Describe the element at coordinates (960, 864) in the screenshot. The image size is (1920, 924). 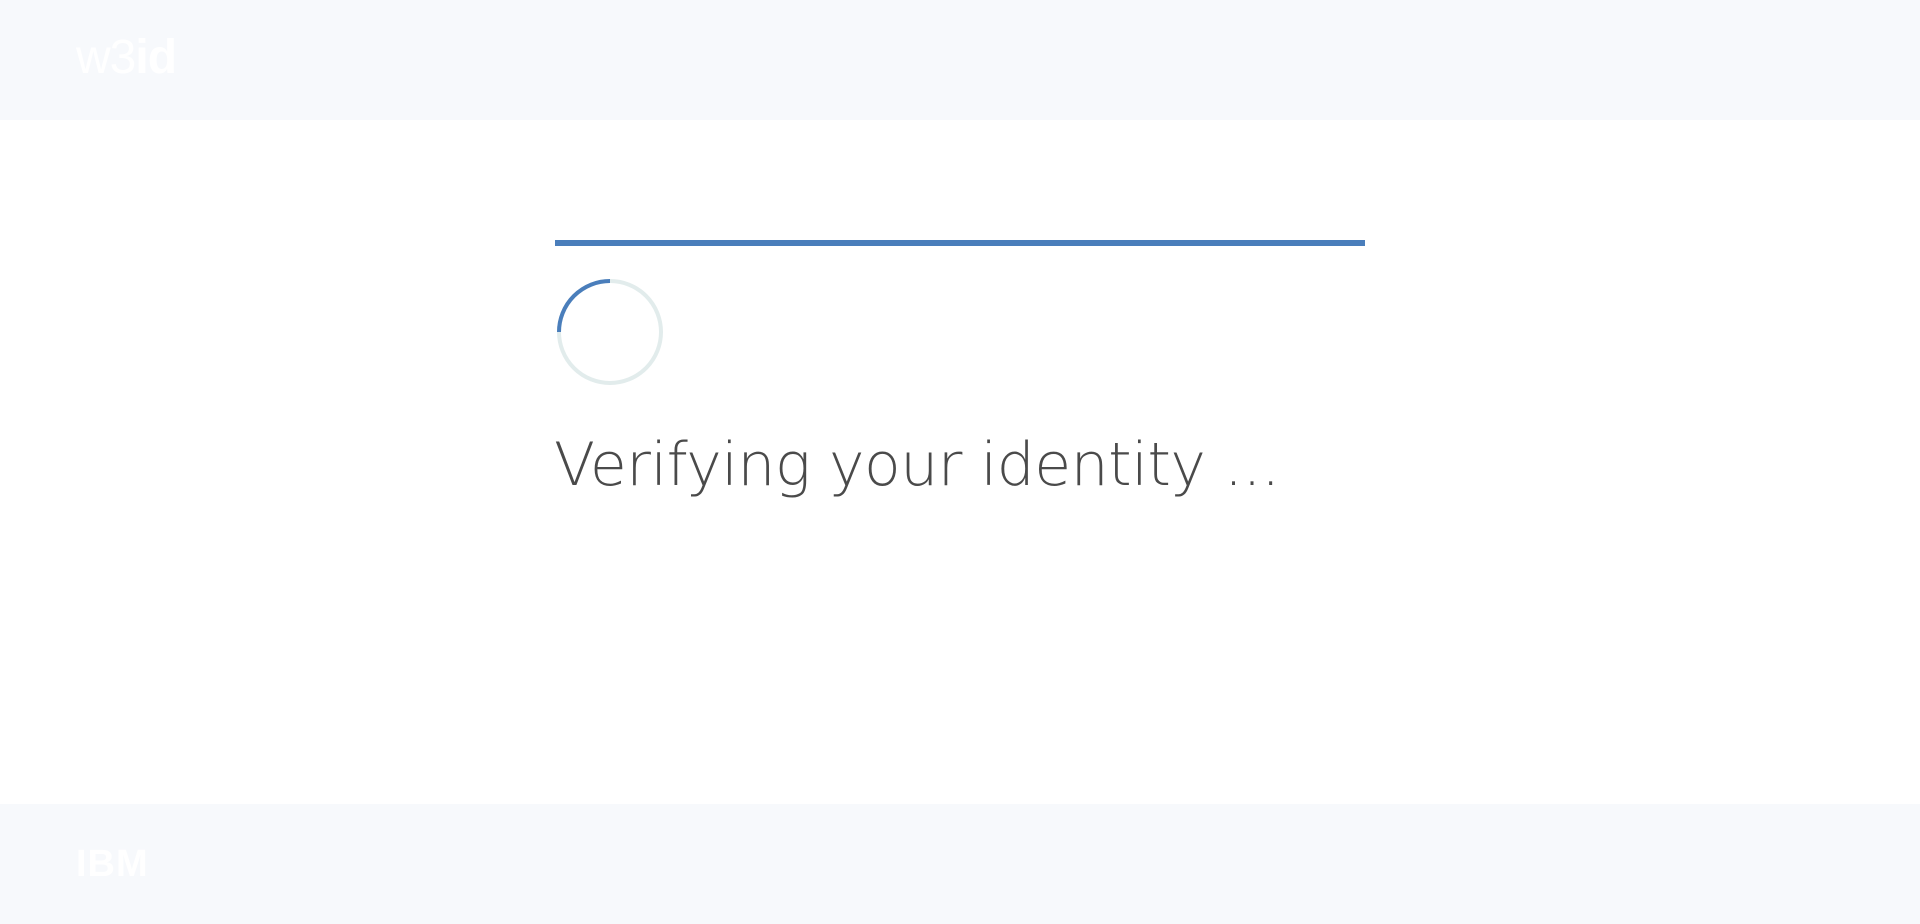
I see `page-footer` at that location.